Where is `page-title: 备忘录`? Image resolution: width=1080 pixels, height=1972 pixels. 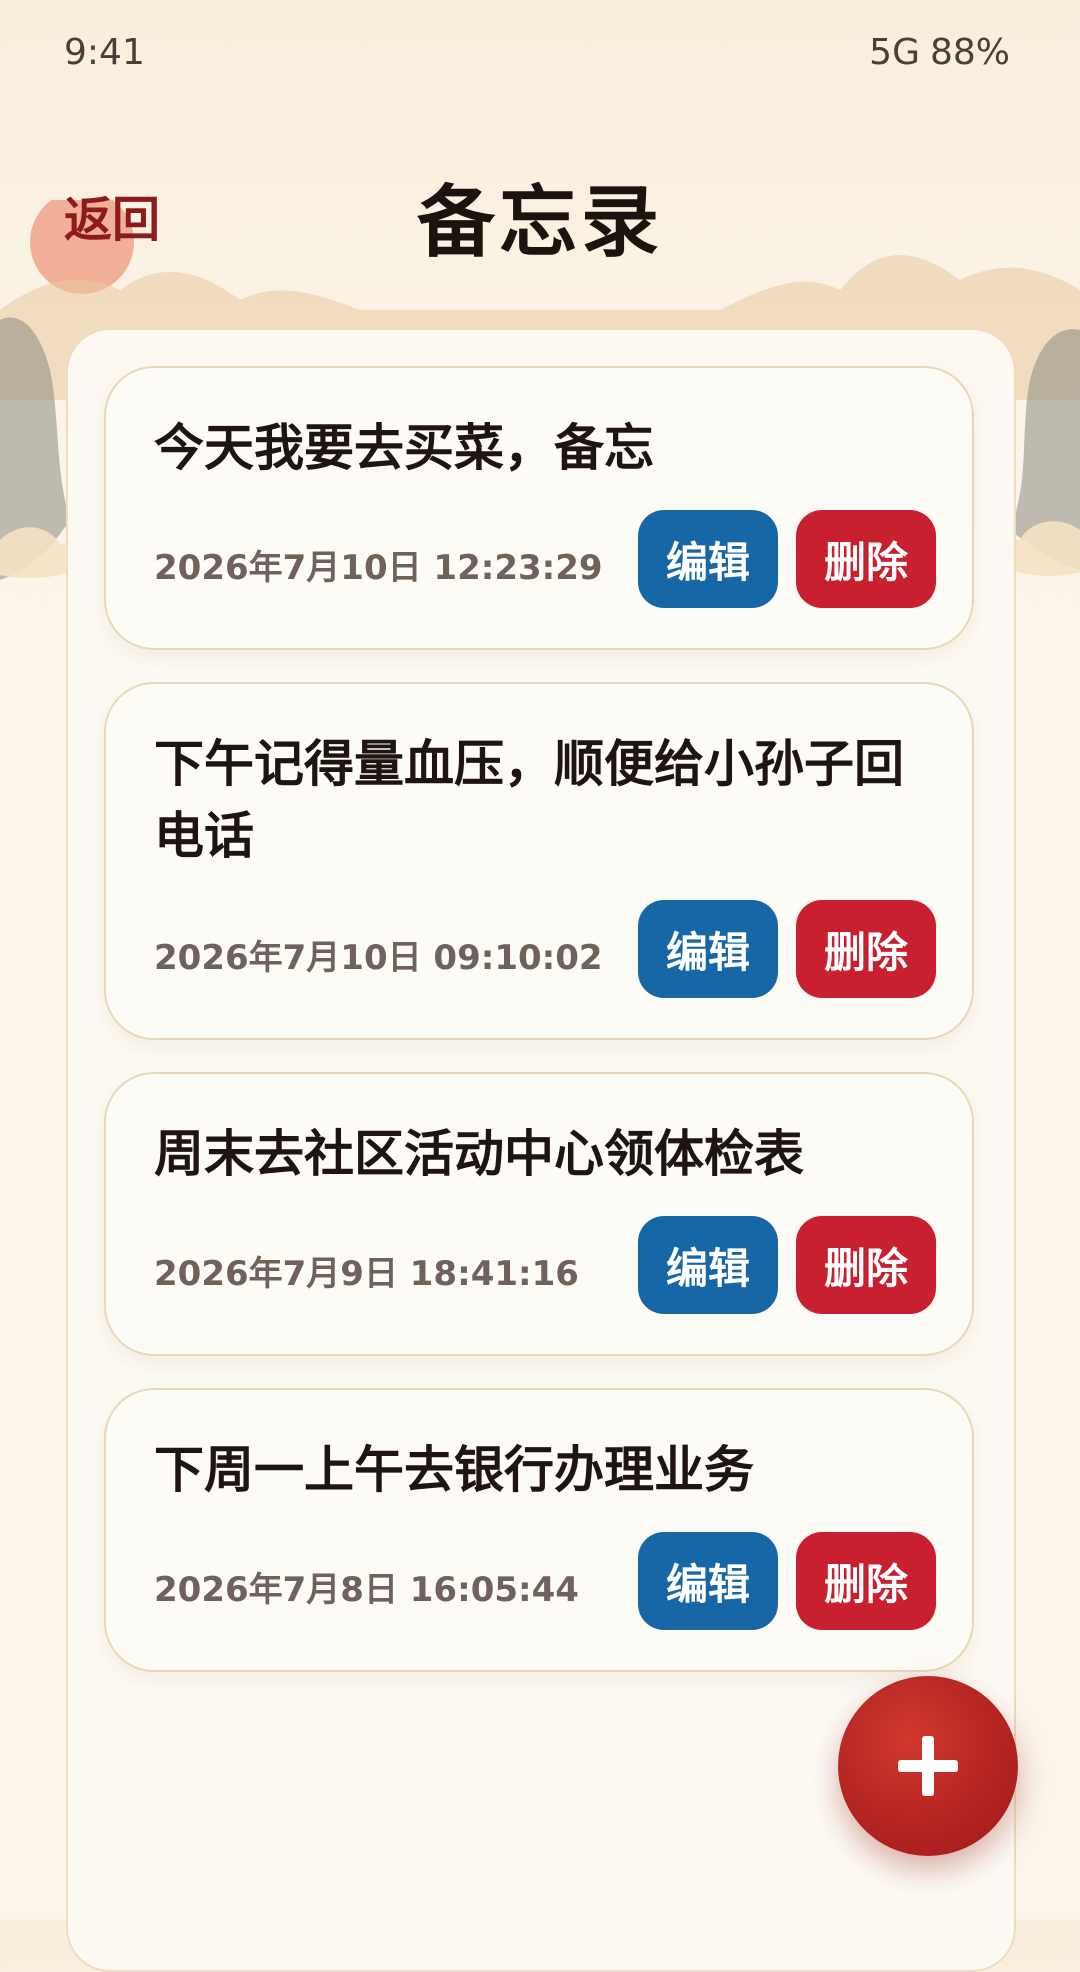
page-title: 备忘录 is located at coordinates (539, 223).